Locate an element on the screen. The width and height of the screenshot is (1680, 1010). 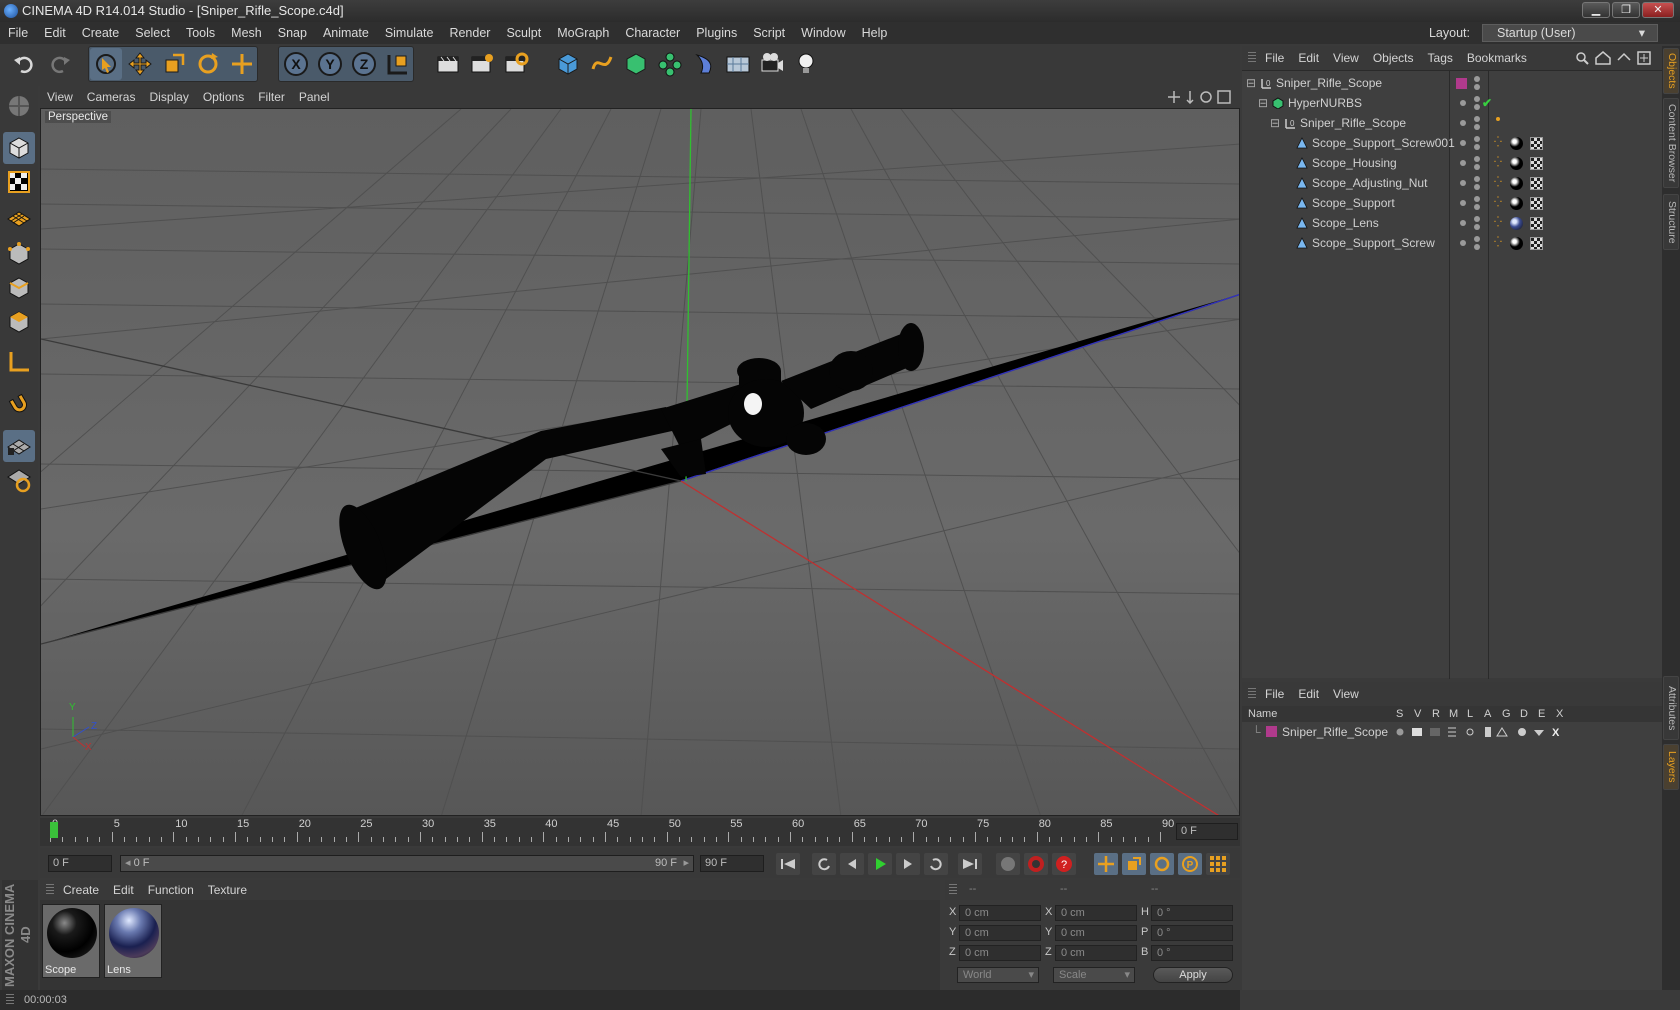
collapse-toggle-icon: ⊟ is located at coordinates (1251, 83).